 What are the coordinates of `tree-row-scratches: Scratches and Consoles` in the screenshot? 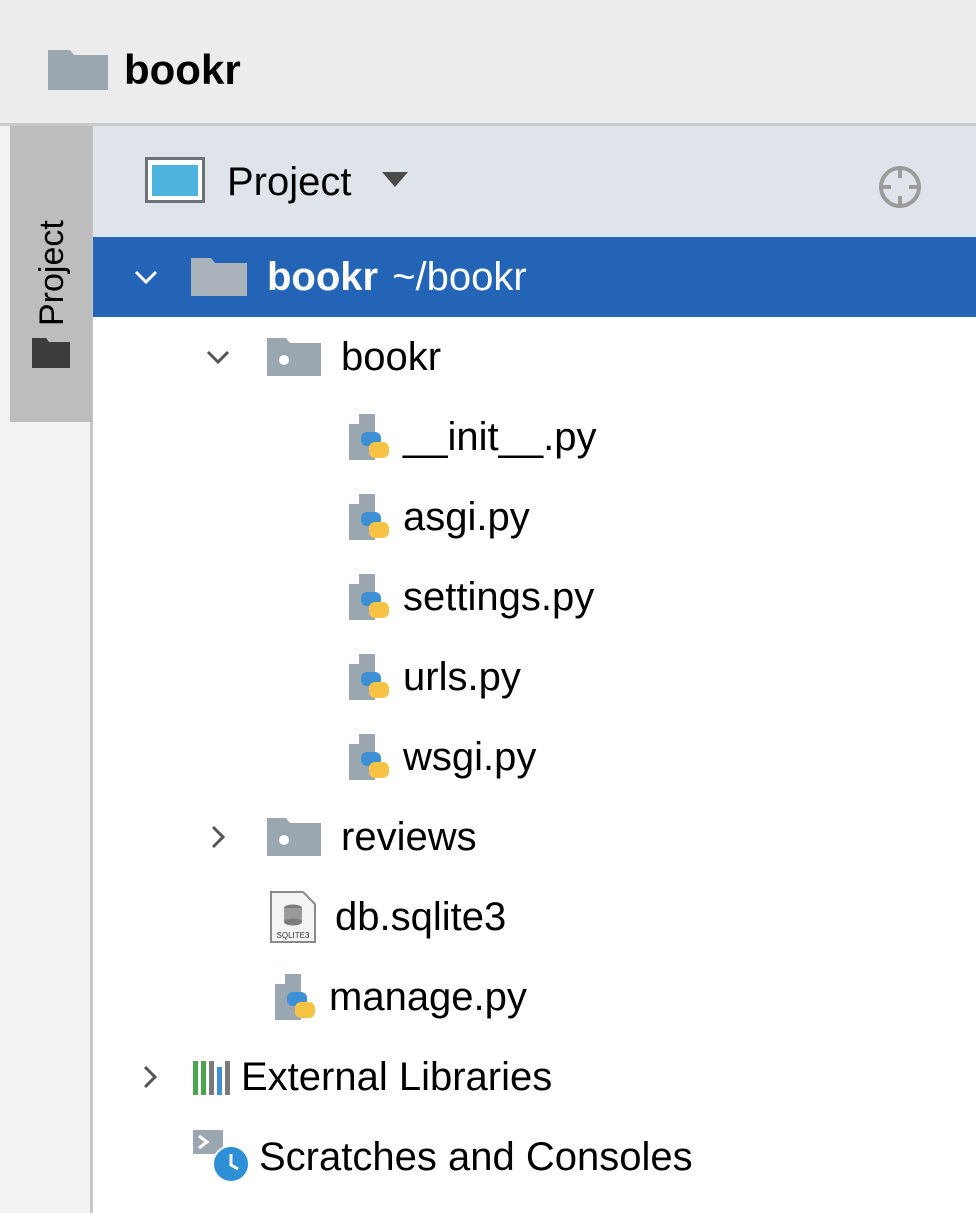 It's located at (534, 1157).